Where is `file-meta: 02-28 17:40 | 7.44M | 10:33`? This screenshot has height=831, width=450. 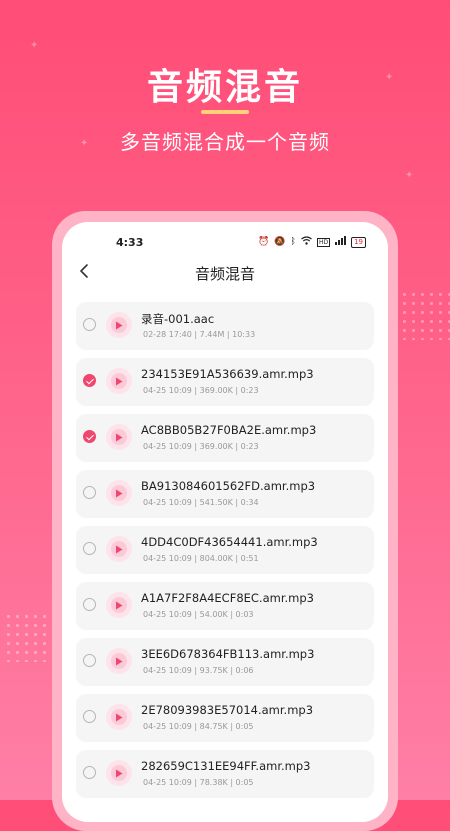 file-meta: 02-28 17:40 | 7.44M | 10:33 is located at coordinates (199, 334).